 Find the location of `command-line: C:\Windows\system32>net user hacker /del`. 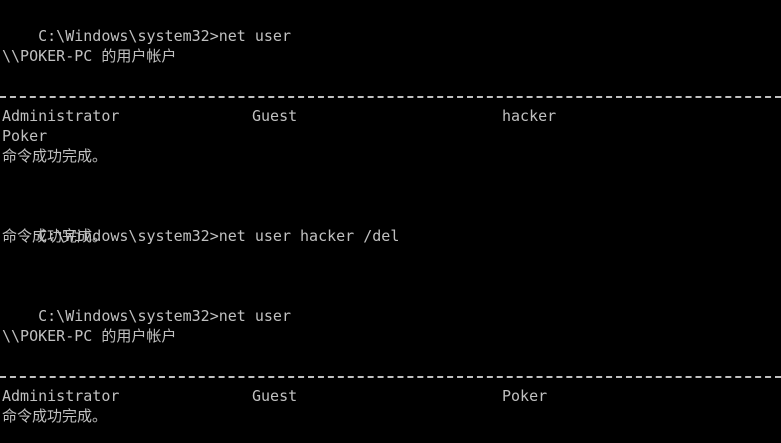

command-line: C:\Windows\system32>net user hacker /del is located at coordinates (200, 225).